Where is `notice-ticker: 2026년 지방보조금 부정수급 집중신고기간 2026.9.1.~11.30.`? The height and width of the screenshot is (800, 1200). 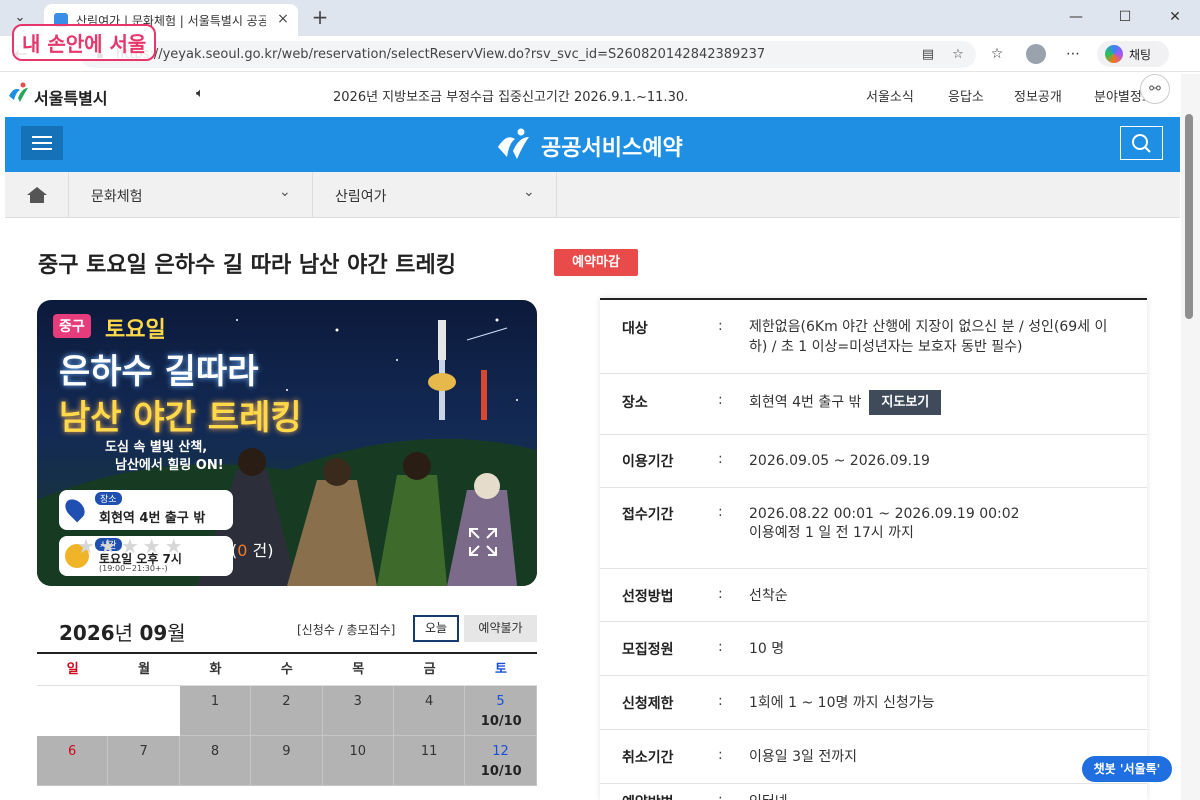 notice-ticker: 2026년 지방보조금 부정수급 집중신고기간 2026.9.1.~11.30. is located at coordinates (510, 95).